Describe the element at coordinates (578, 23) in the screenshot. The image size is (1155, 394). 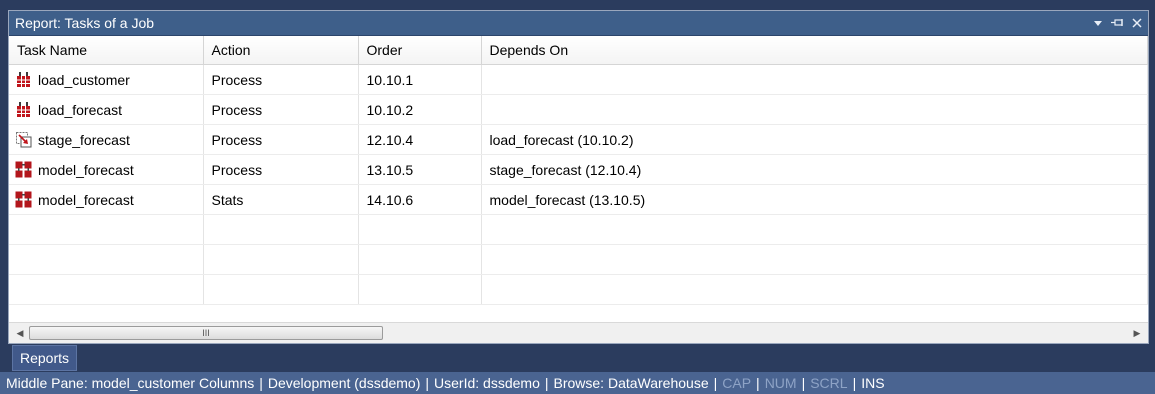
I see `panel-title-bar: Report: Tasks of a Job` at that location.